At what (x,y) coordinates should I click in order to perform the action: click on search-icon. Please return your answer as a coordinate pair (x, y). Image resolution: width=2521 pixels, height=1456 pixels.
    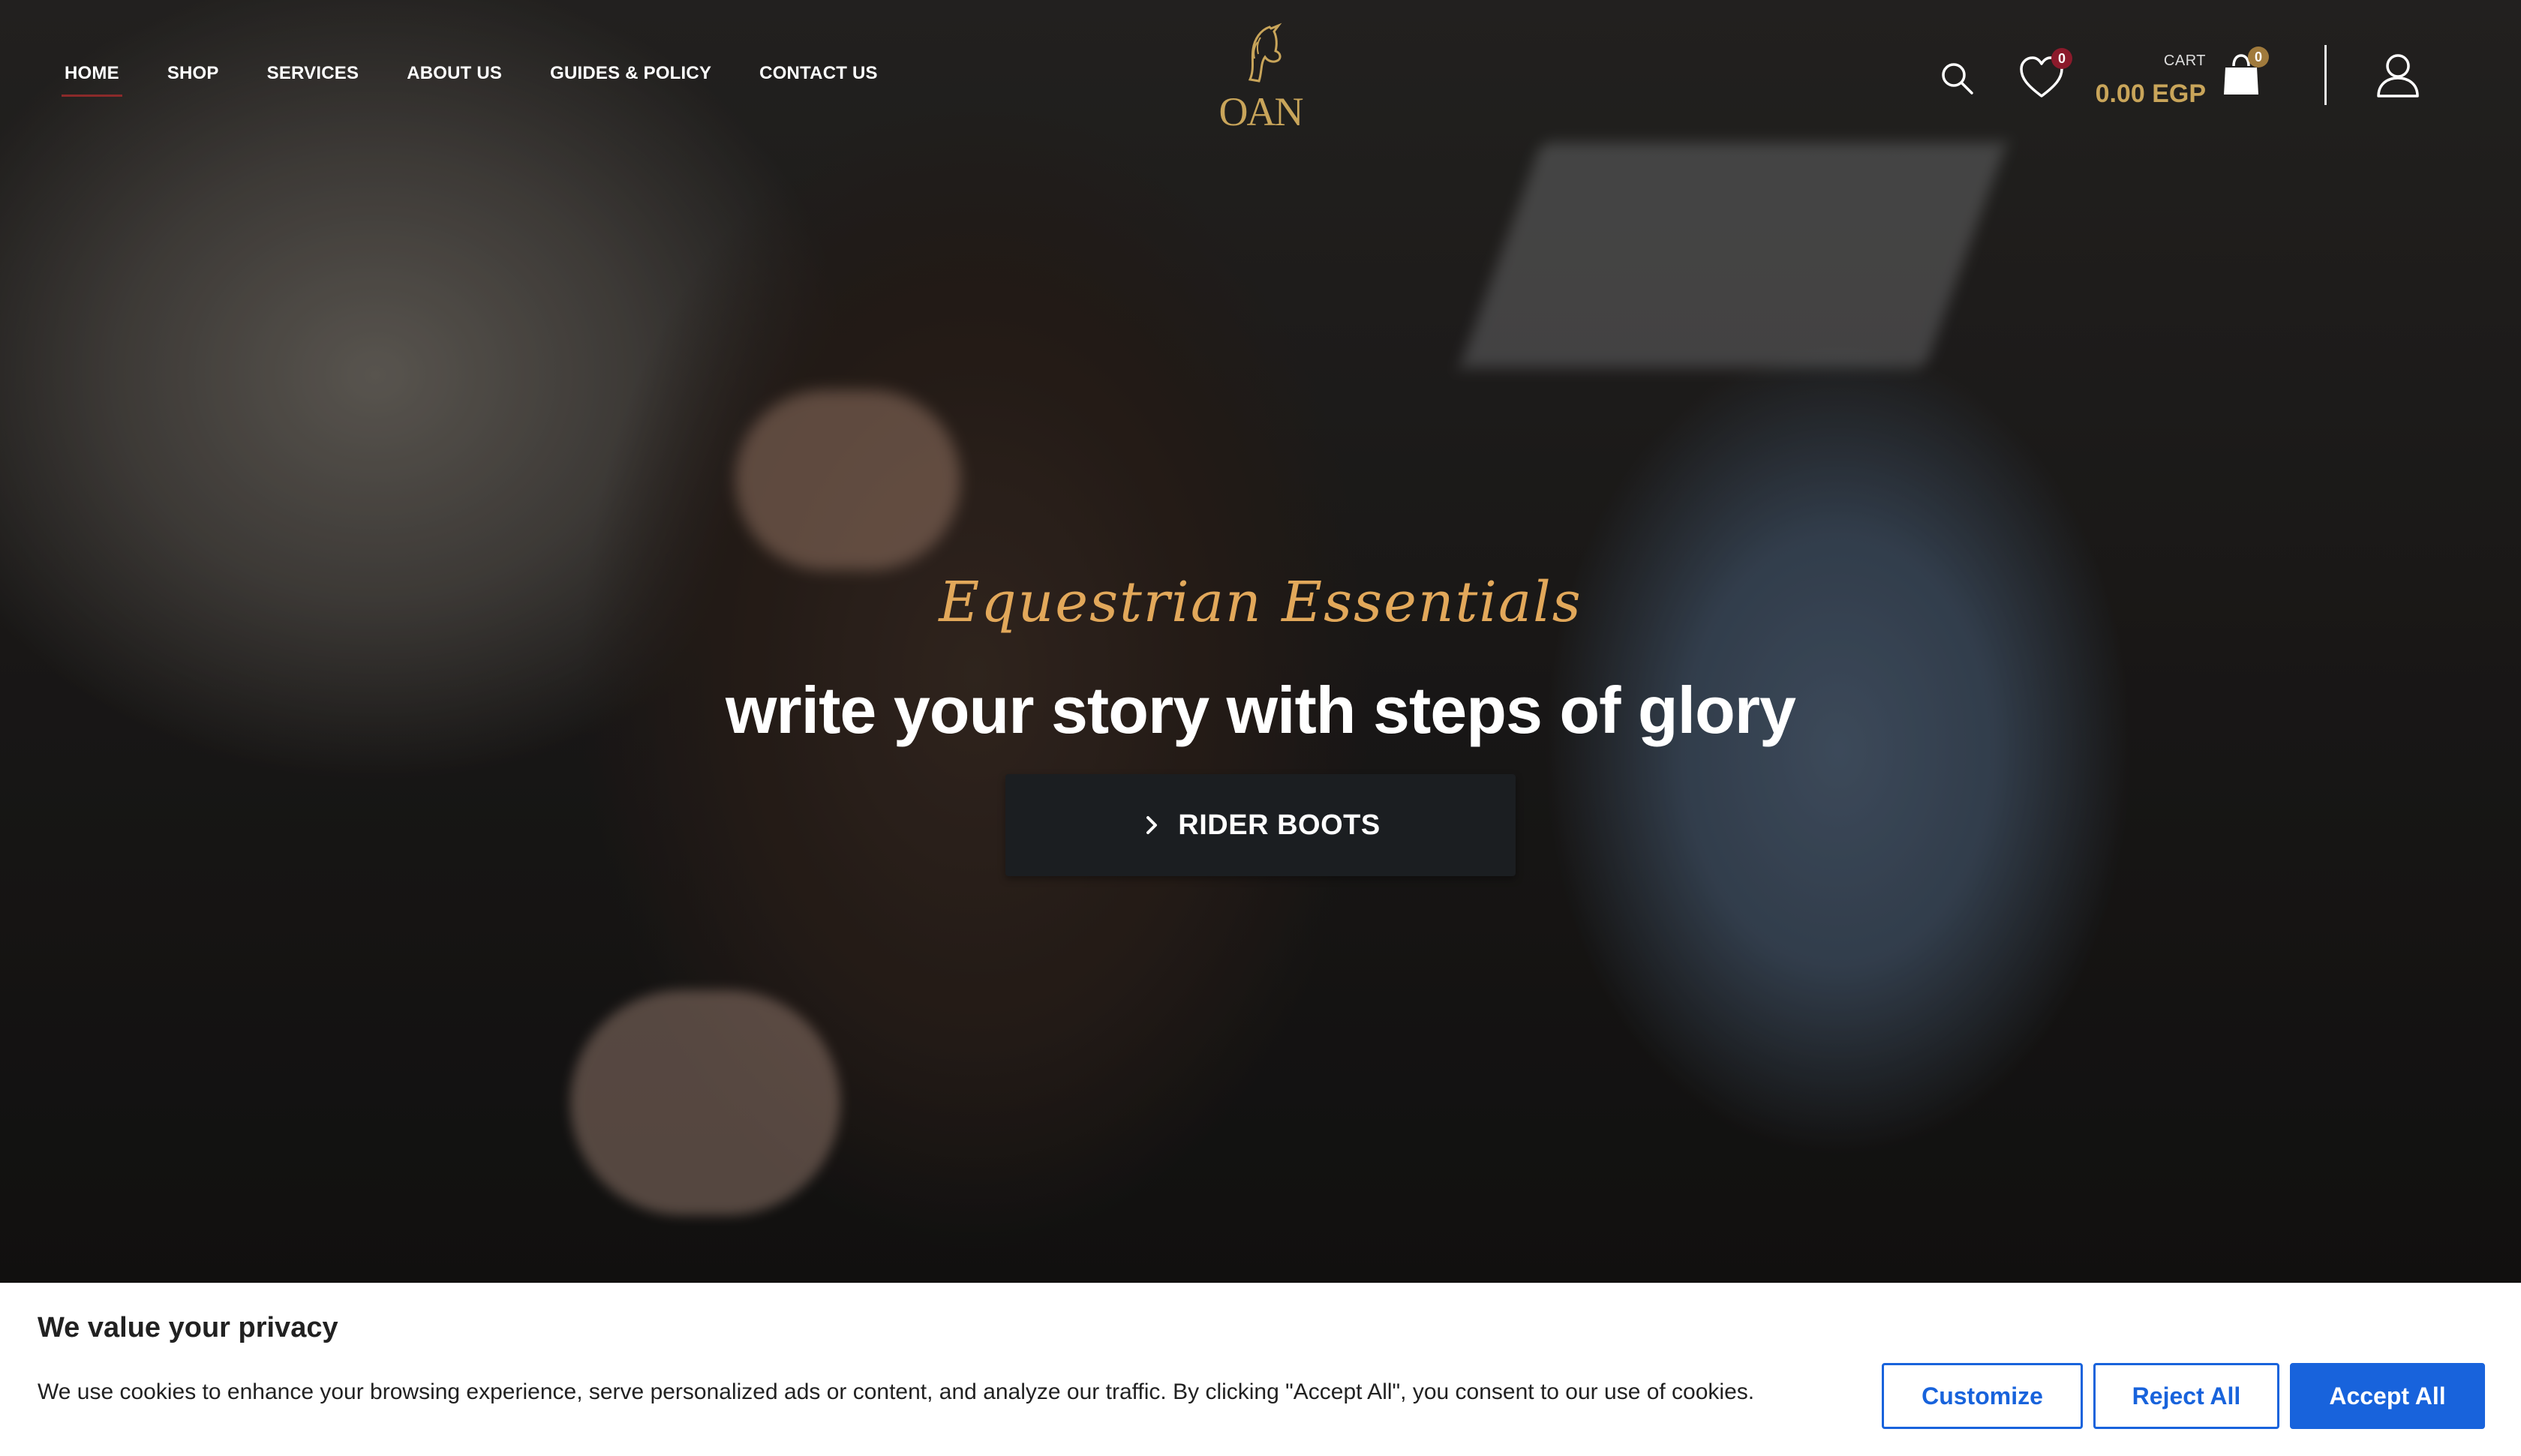
    Looking at the image, I should click on (1957, 79).